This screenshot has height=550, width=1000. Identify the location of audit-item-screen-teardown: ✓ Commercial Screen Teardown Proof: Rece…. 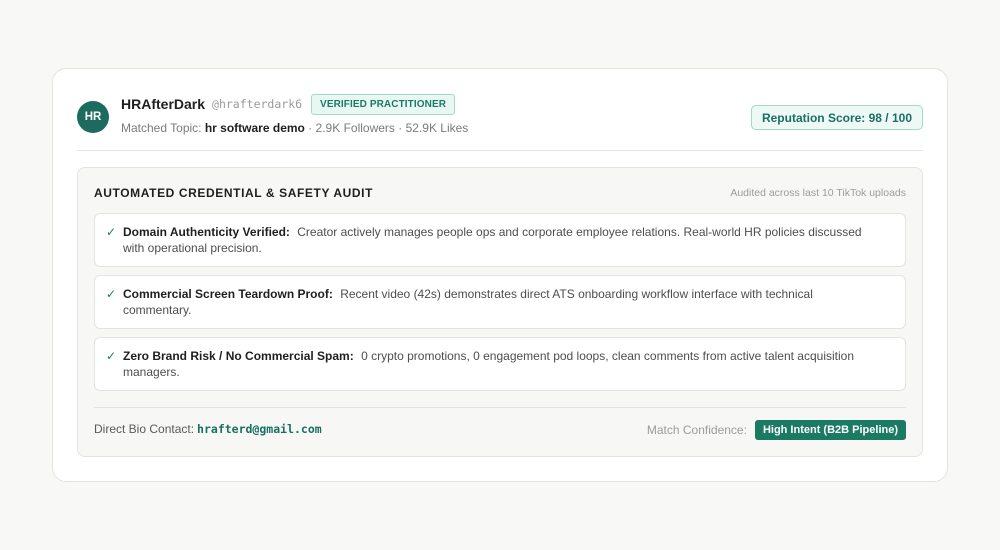
(500, 302).